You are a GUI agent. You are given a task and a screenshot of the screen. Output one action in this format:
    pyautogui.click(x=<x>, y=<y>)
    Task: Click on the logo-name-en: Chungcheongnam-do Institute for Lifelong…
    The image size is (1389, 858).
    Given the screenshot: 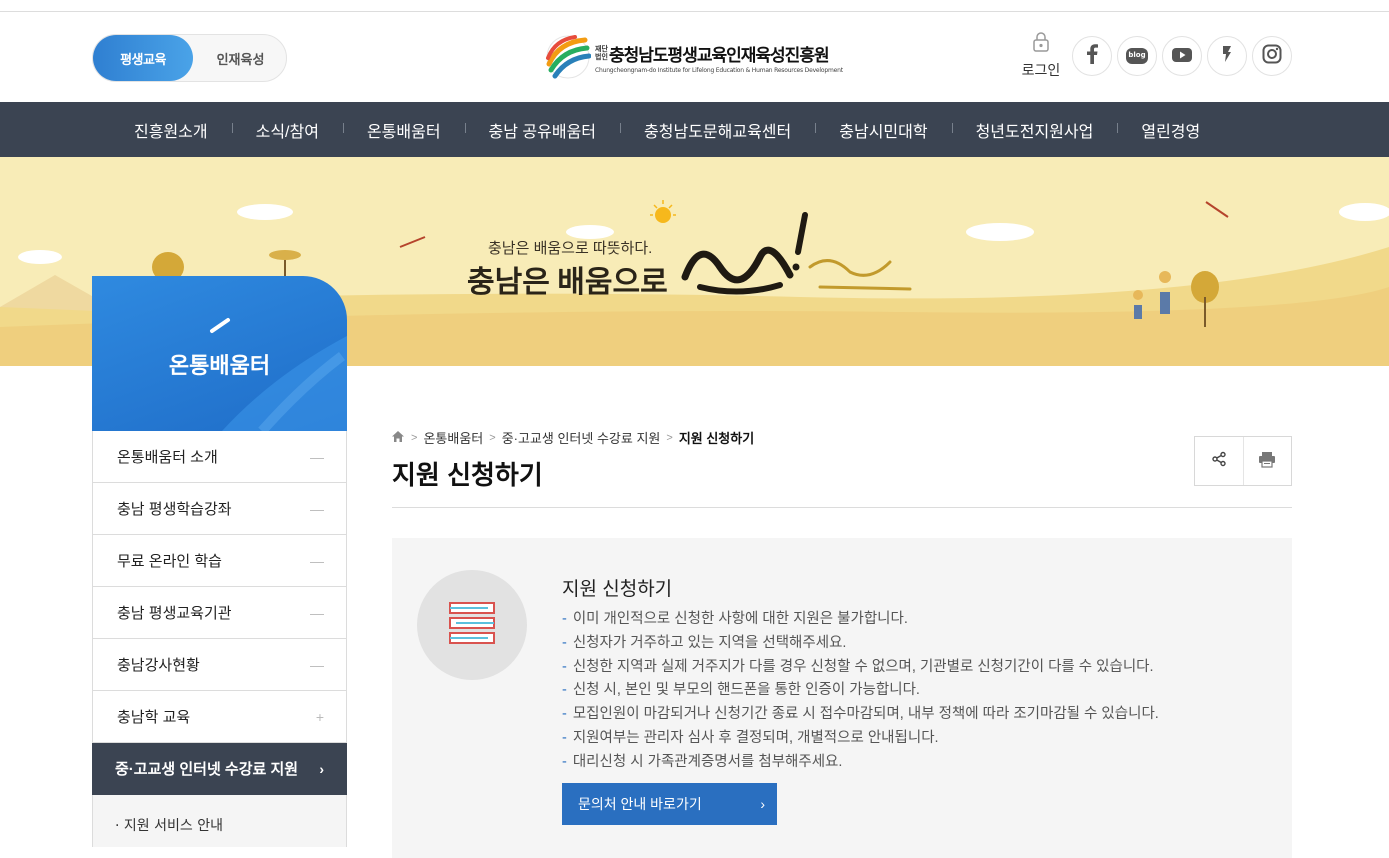 What is the action you would take?
    pyautogui.click(x=719, y=70)
    